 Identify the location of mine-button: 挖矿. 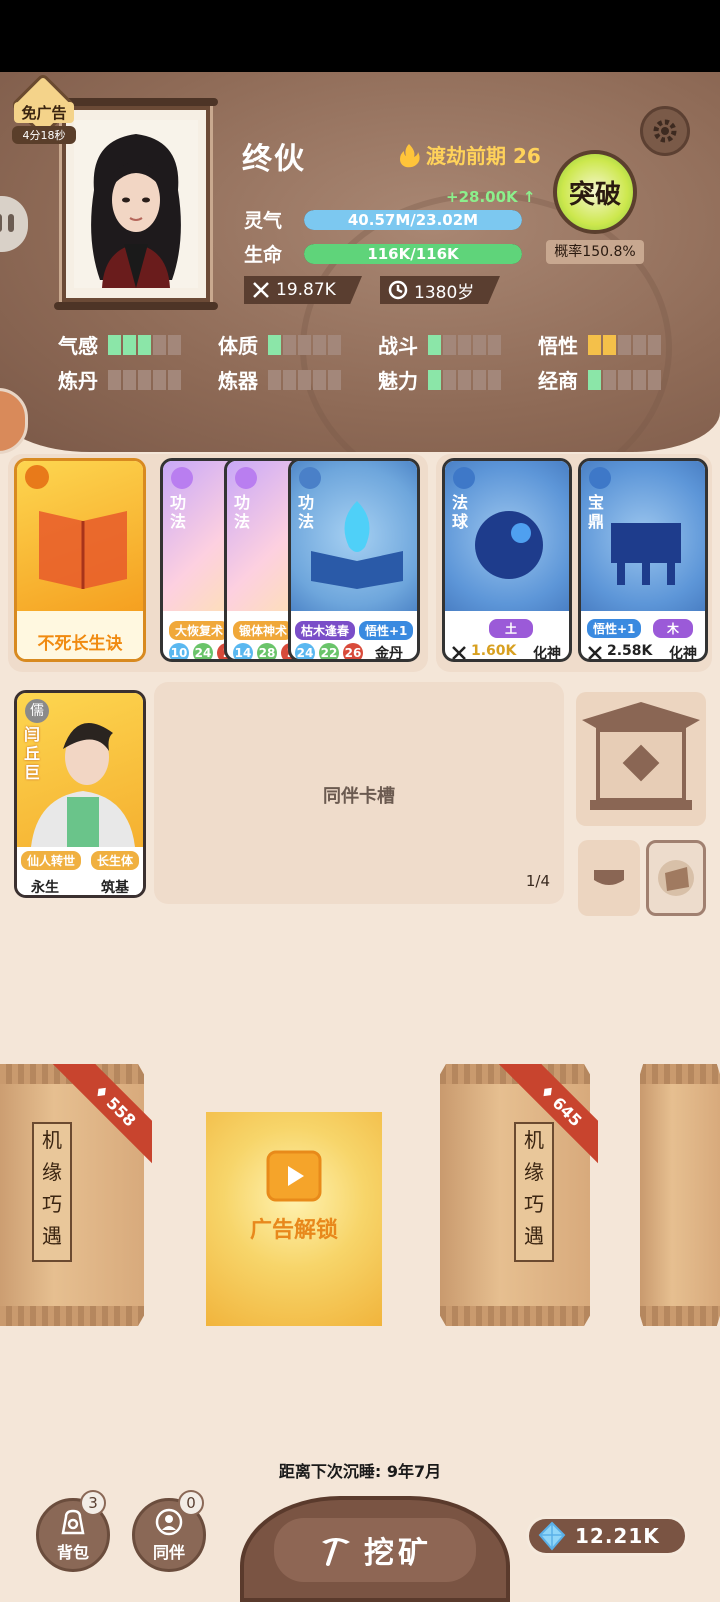
(375, 1549).